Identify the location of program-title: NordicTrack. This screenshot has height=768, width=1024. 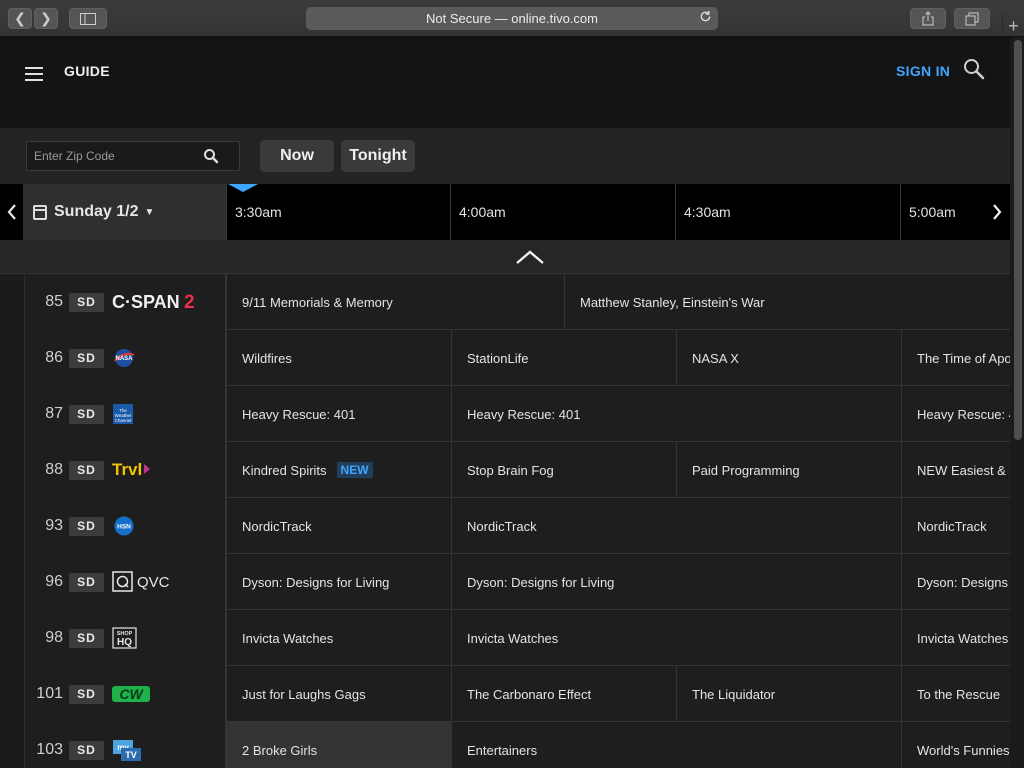
(952, 526).